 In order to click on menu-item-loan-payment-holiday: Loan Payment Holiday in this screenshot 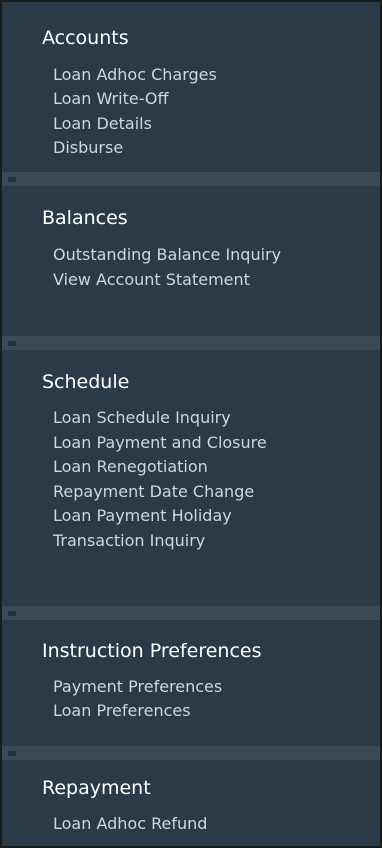, I will do `click(142, 516)`.